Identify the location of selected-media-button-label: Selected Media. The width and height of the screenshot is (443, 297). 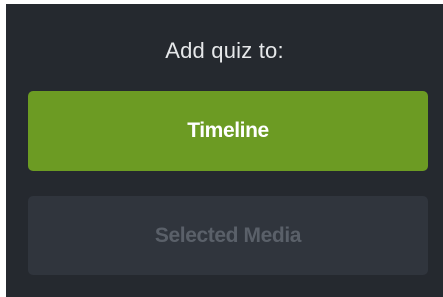
(228, 235).